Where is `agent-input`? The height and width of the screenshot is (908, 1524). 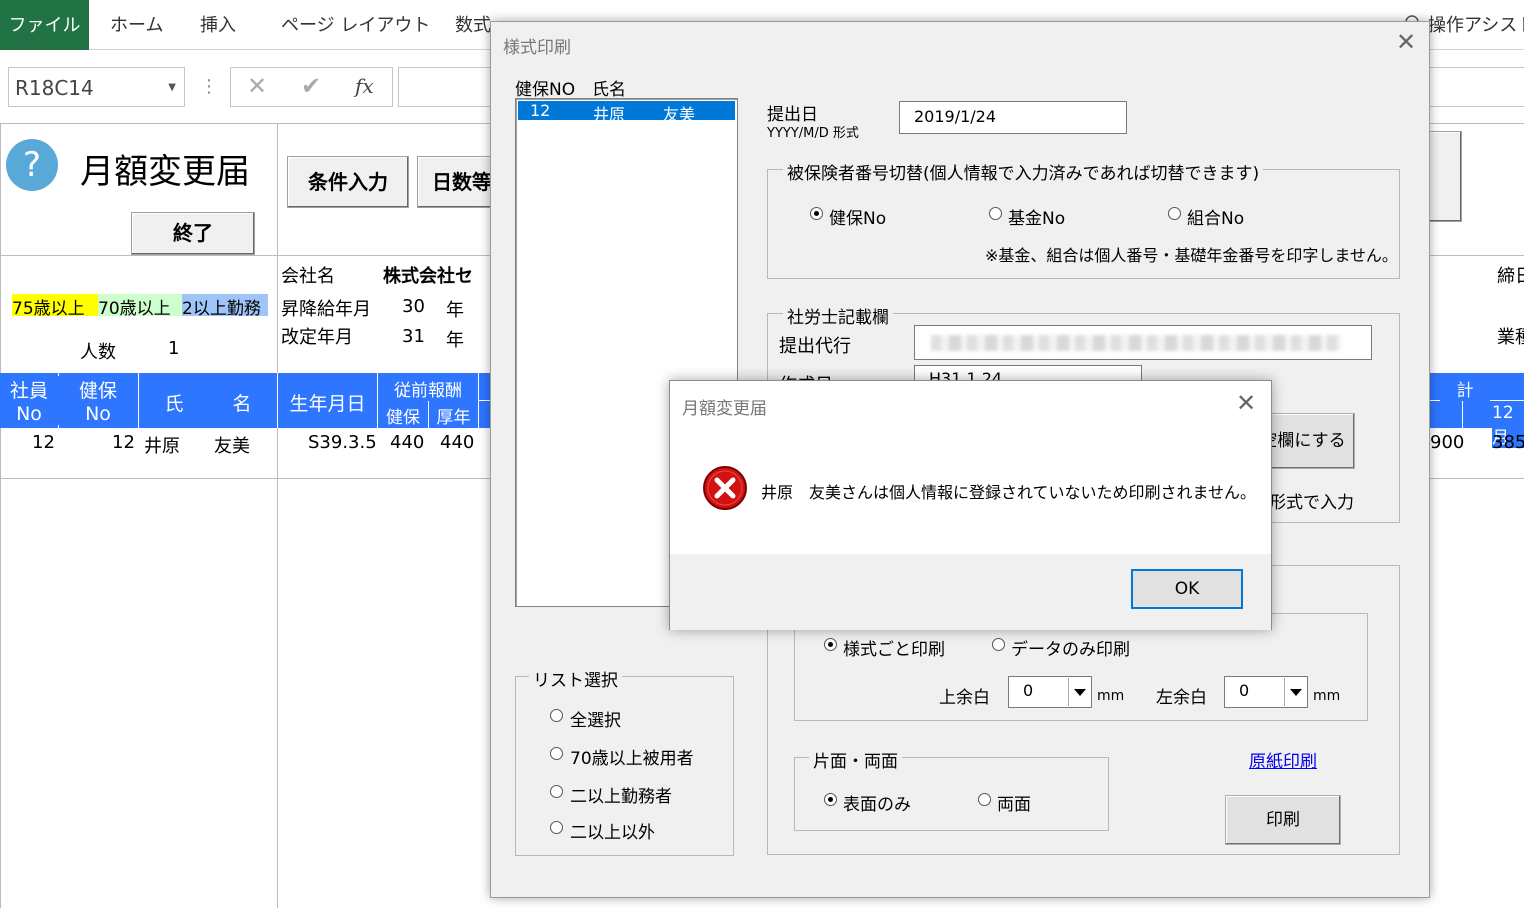
agent-input is located at coordinates (1143, 342).